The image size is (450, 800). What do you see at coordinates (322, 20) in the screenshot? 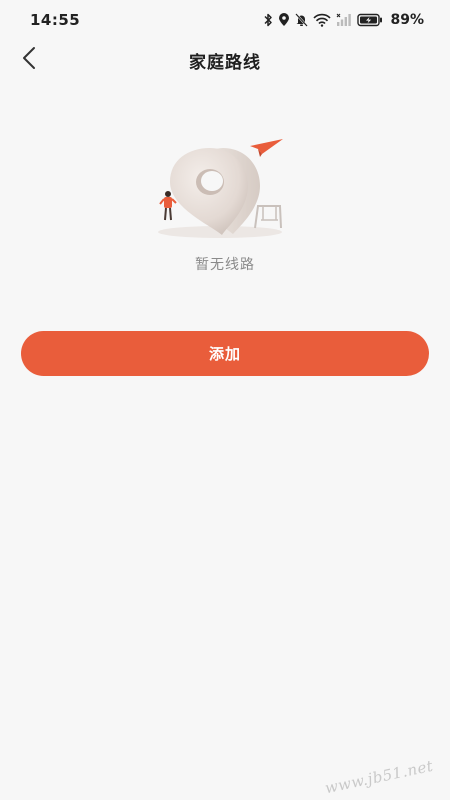
I see `wifi-icon` at bounding box center [322, 20].